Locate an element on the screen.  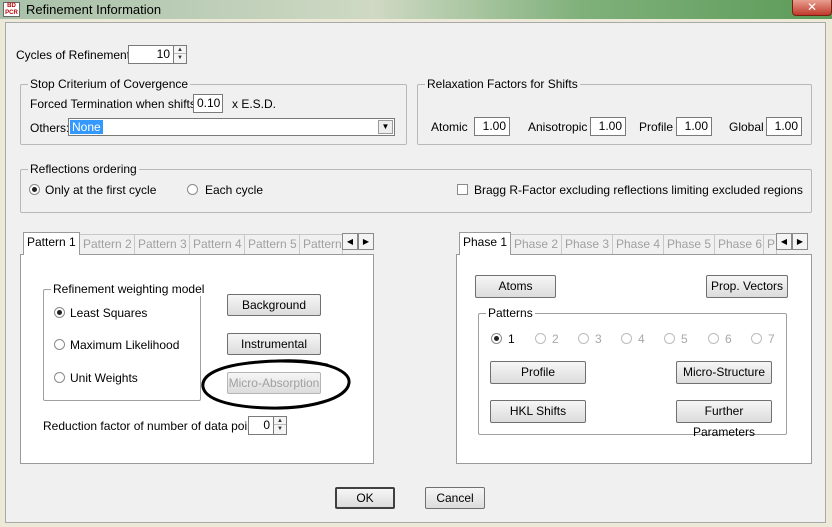
tab-phase-2: Phase 2 is located at coordinates (536, 244).